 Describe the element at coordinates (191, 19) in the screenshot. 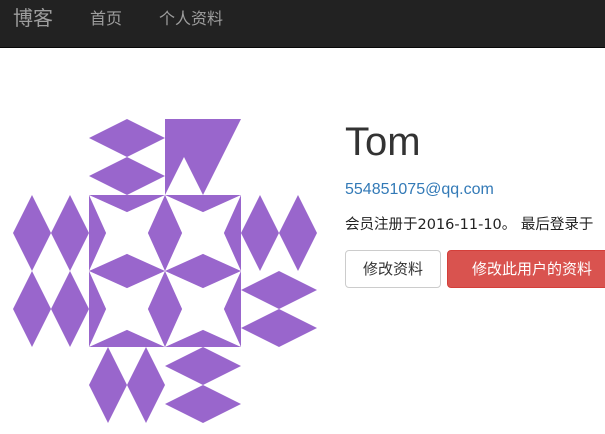

I see `nav-profile-link: 个人资料` at that location.